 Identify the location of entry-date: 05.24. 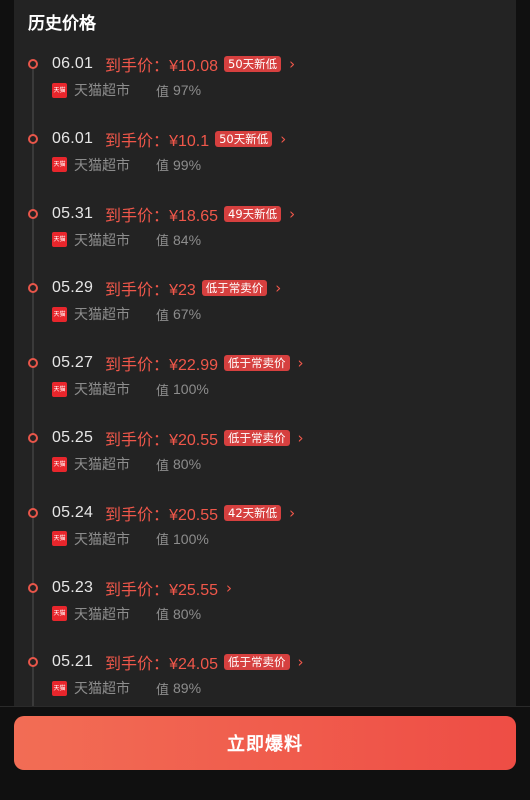
(73, 512).